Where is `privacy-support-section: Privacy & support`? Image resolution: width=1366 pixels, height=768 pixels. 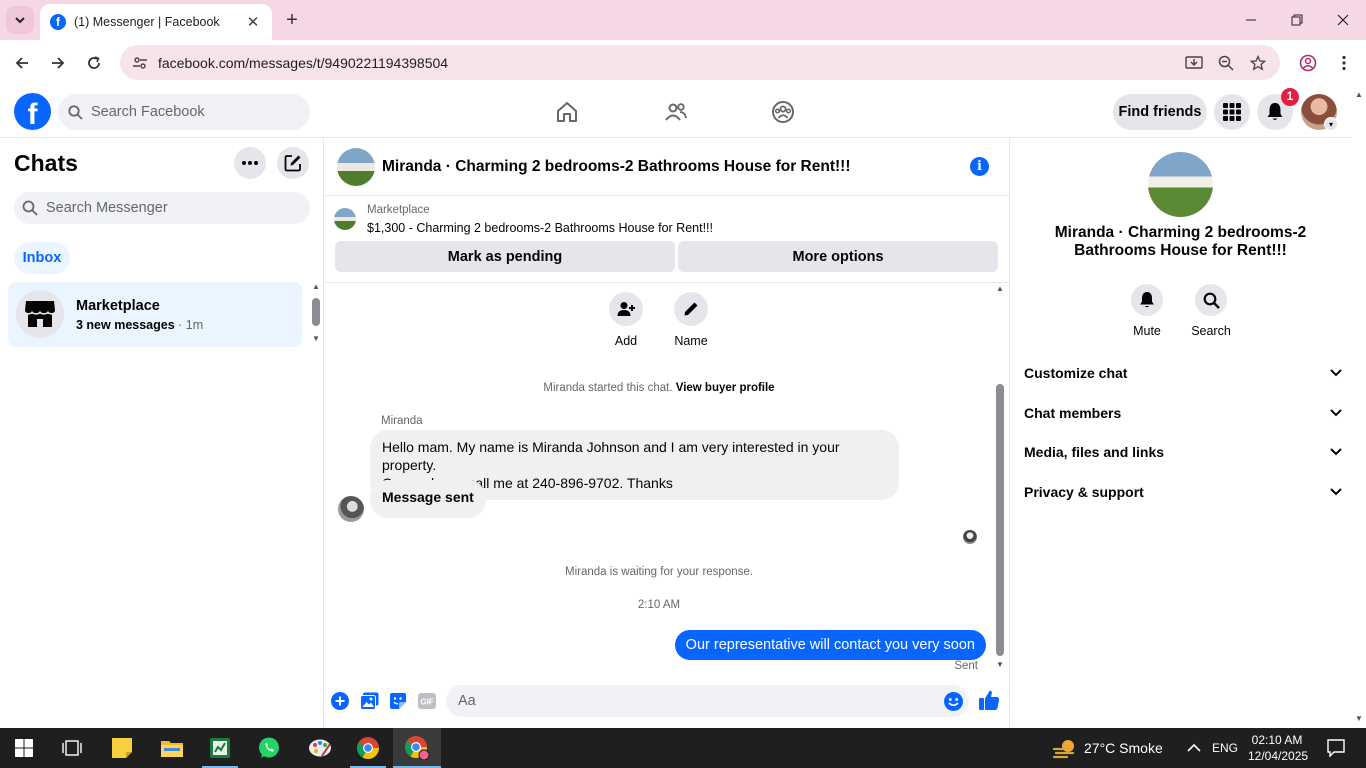 privacy-support-section: Privacy & support is located at coordinates (1184, 492).